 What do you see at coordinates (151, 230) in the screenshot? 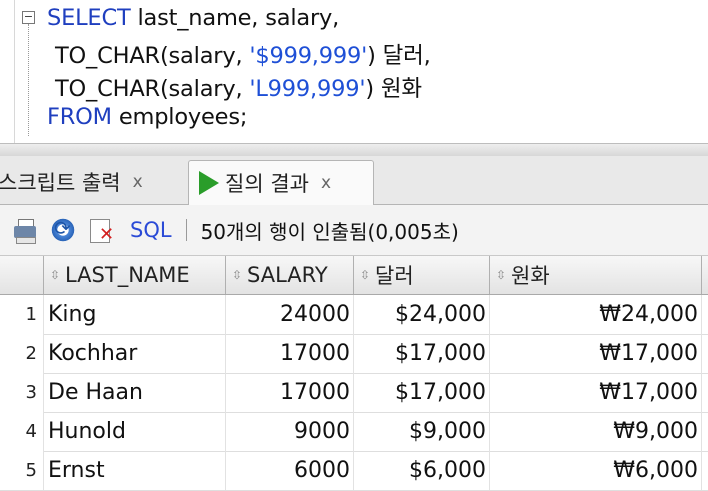
I see `sql-button: SQL` at bounding box center [151, 230].